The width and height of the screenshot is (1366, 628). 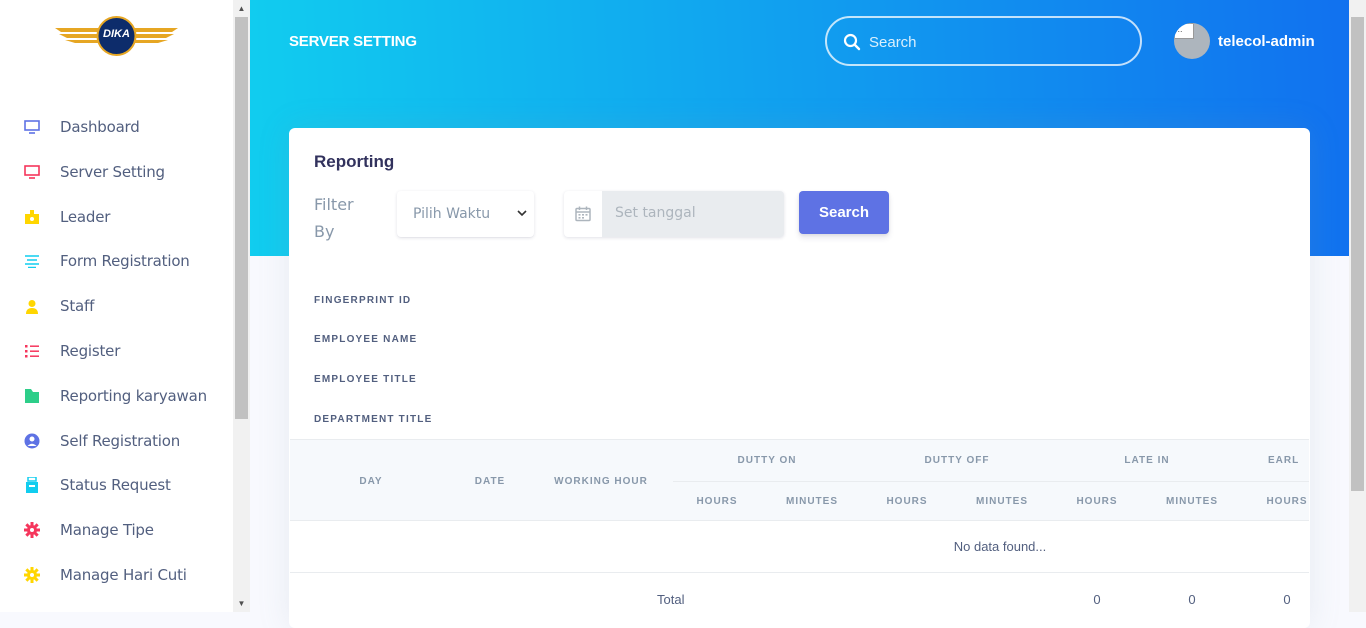 What do you see at coordinates (31, 395) in the screenshot?
I see `folder-icon` at bounding box center [31, 395].